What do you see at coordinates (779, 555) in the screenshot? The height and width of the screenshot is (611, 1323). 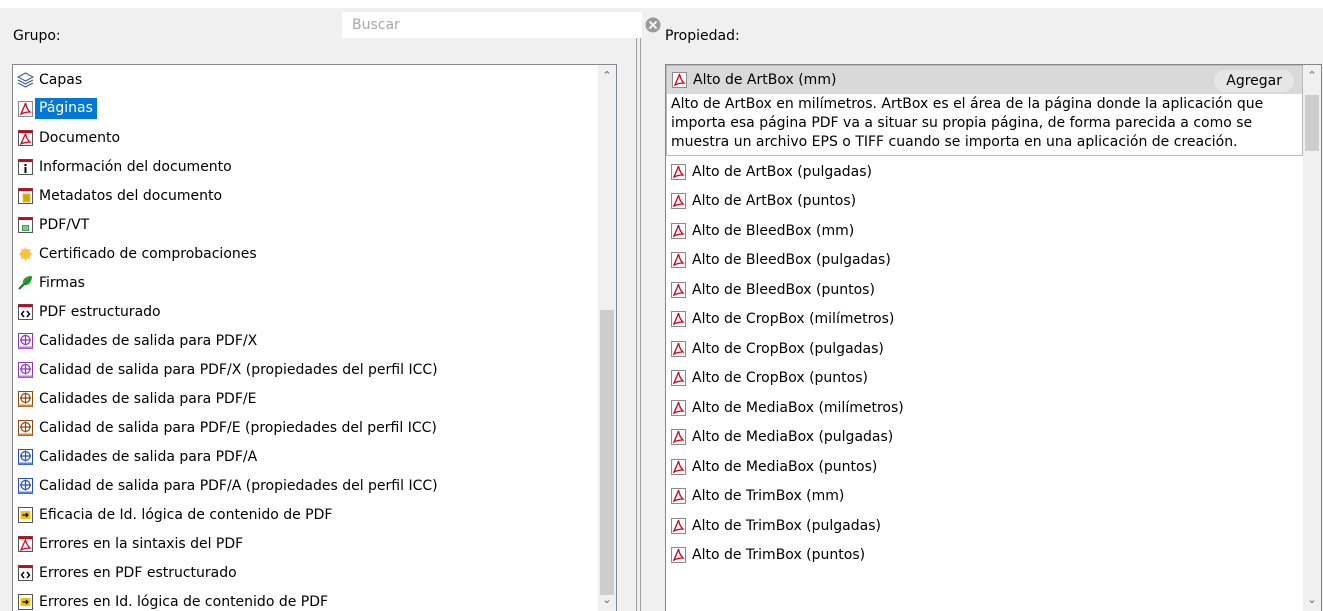 I see `property-item-label: Alto de TrimBox (puntos)` at bounding box center [779, 555].